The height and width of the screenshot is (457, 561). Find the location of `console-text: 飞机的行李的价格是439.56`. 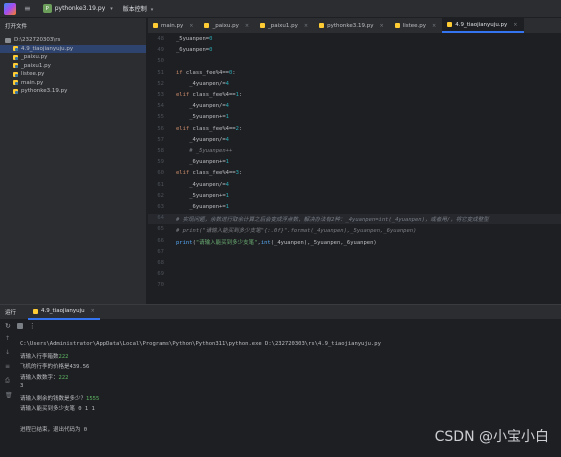

console-text: 飞机的行李的价格是439.56 is located at coordinates (55, 367).